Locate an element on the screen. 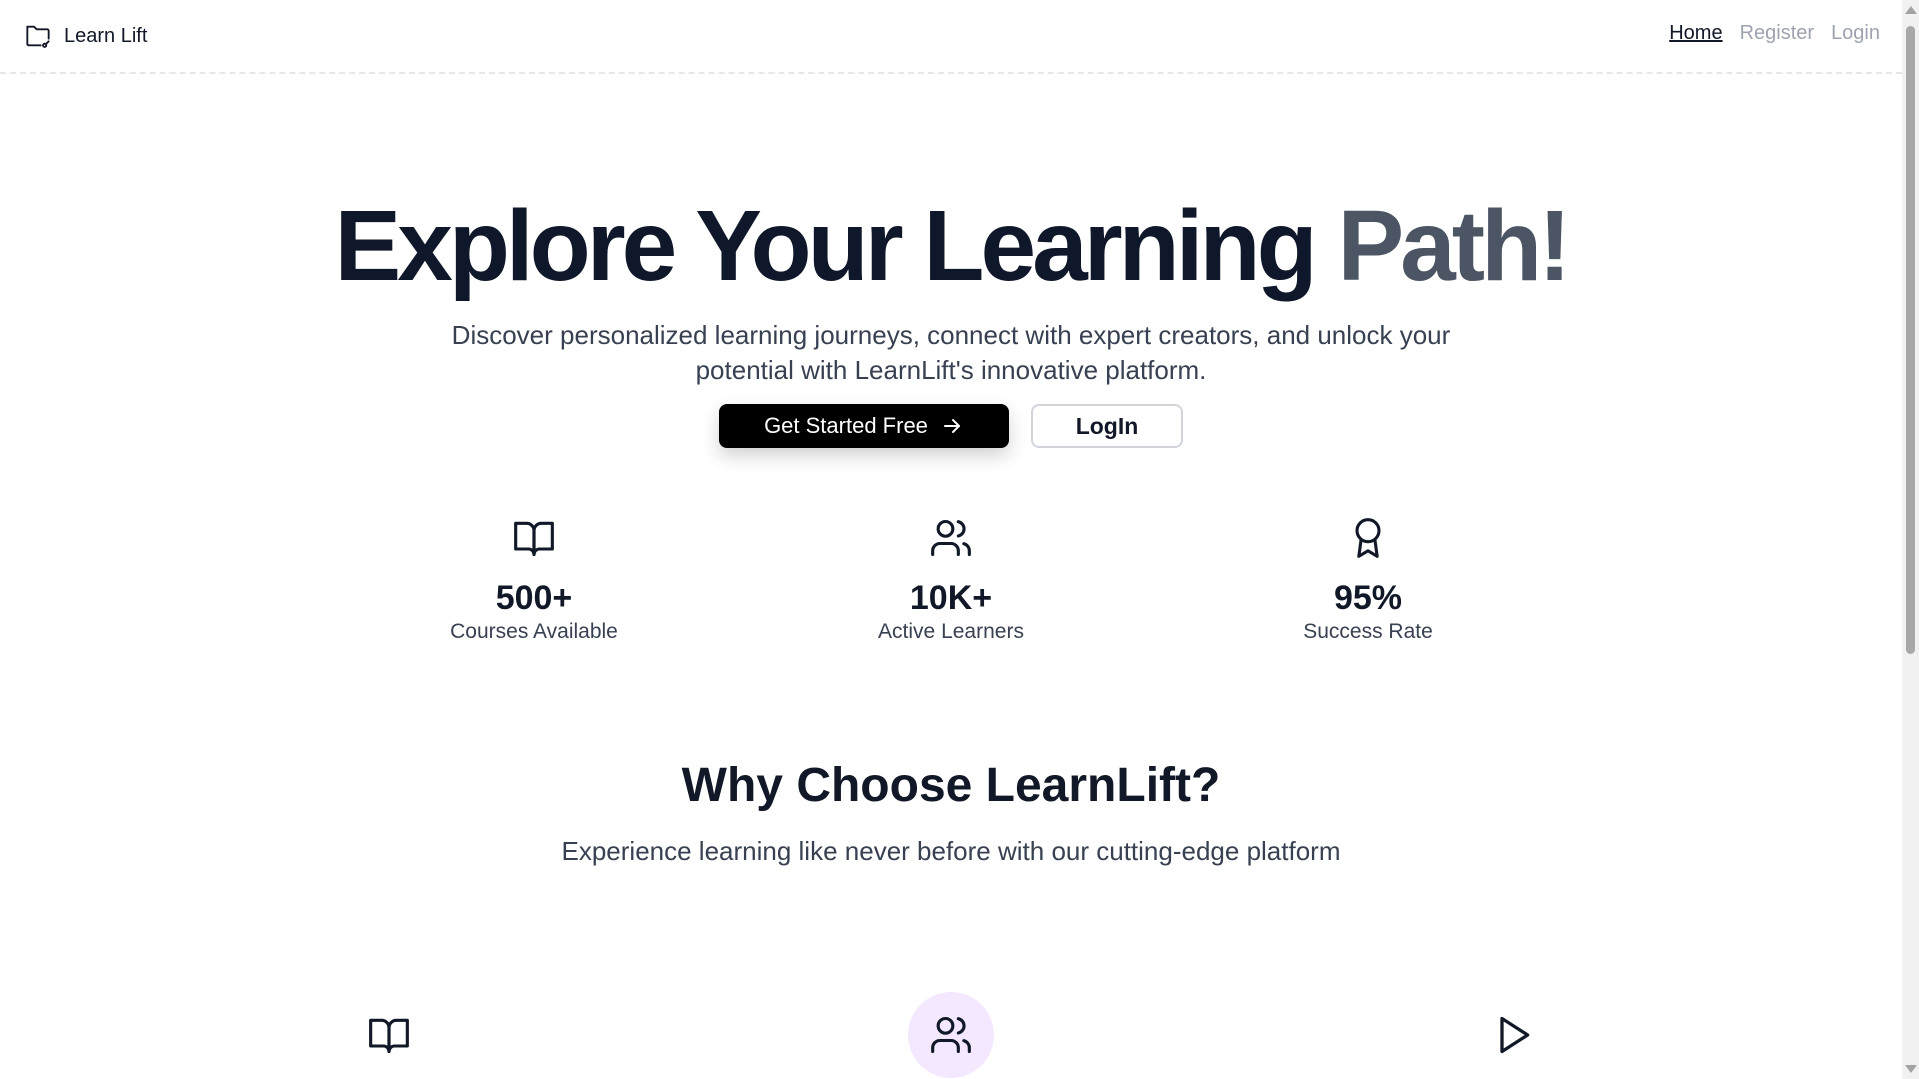 This screenshot has height=1079, width=1919. scrollbar is located at coordinates (1910, 539).